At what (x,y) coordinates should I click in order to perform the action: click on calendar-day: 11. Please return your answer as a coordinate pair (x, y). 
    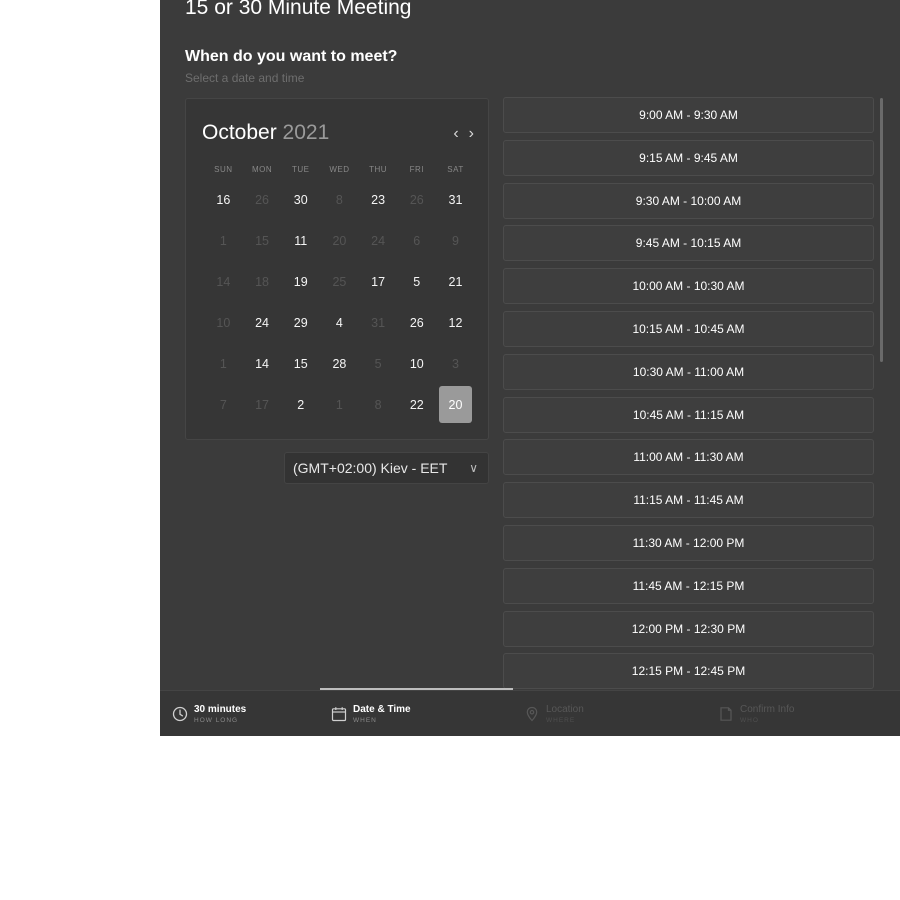
    Looking at the image, I should click on (300, 240).